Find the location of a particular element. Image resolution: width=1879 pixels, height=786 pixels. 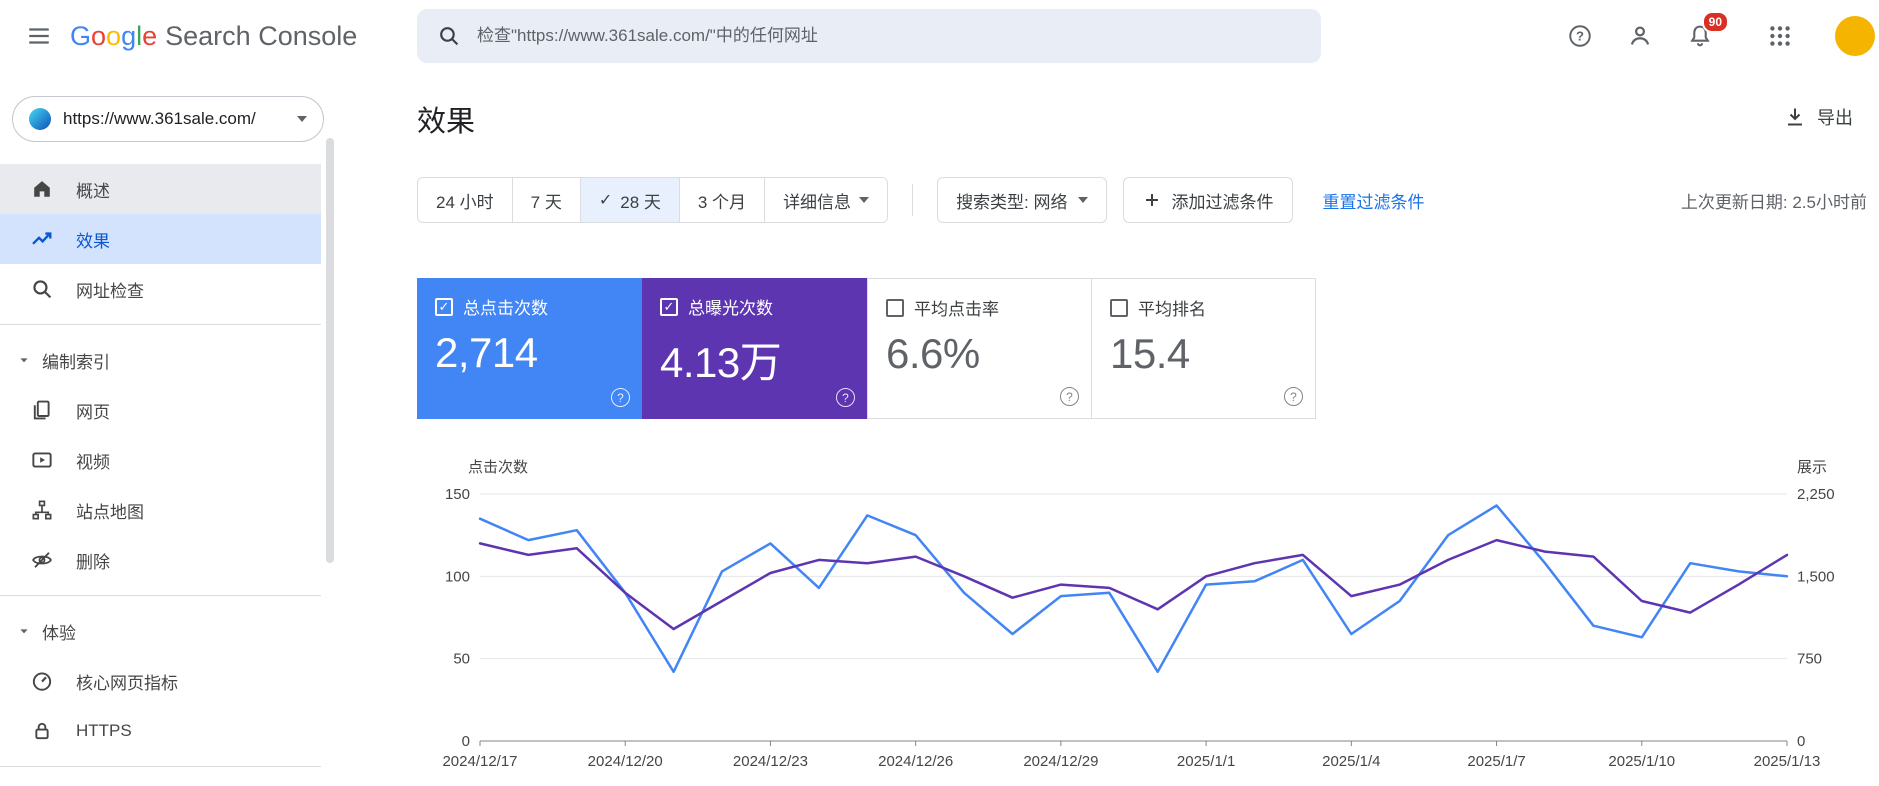

range-7d-button: 7 天 is located at coordinates (546, 200).